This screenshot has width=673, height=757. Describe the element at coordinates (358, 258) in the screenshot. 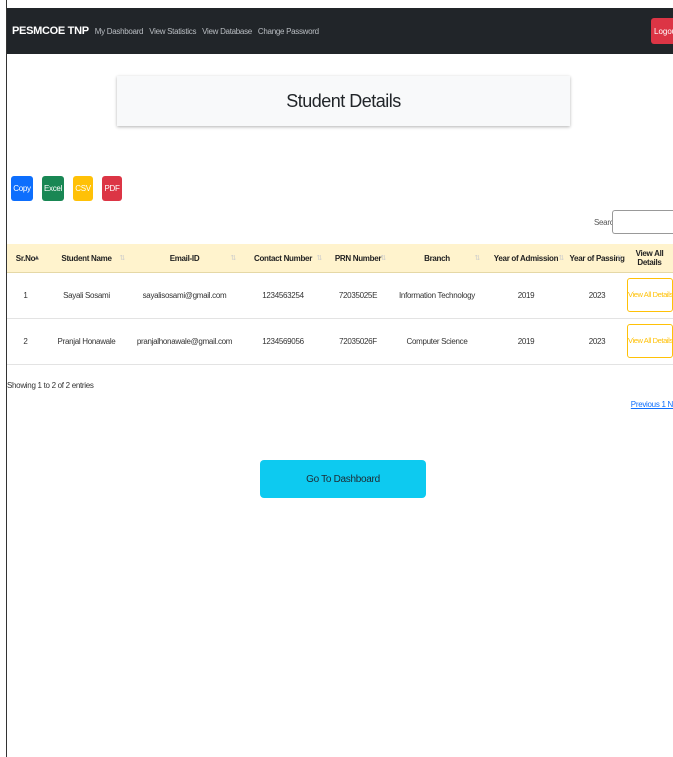

I see `column-header: PRN Number ⇅` at that location.